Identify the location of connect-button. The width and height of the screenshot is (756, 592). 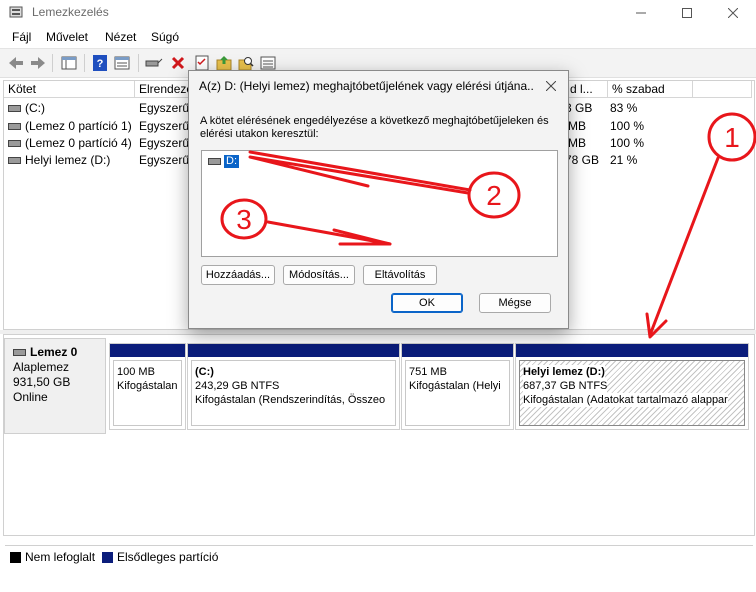
(154, 63).